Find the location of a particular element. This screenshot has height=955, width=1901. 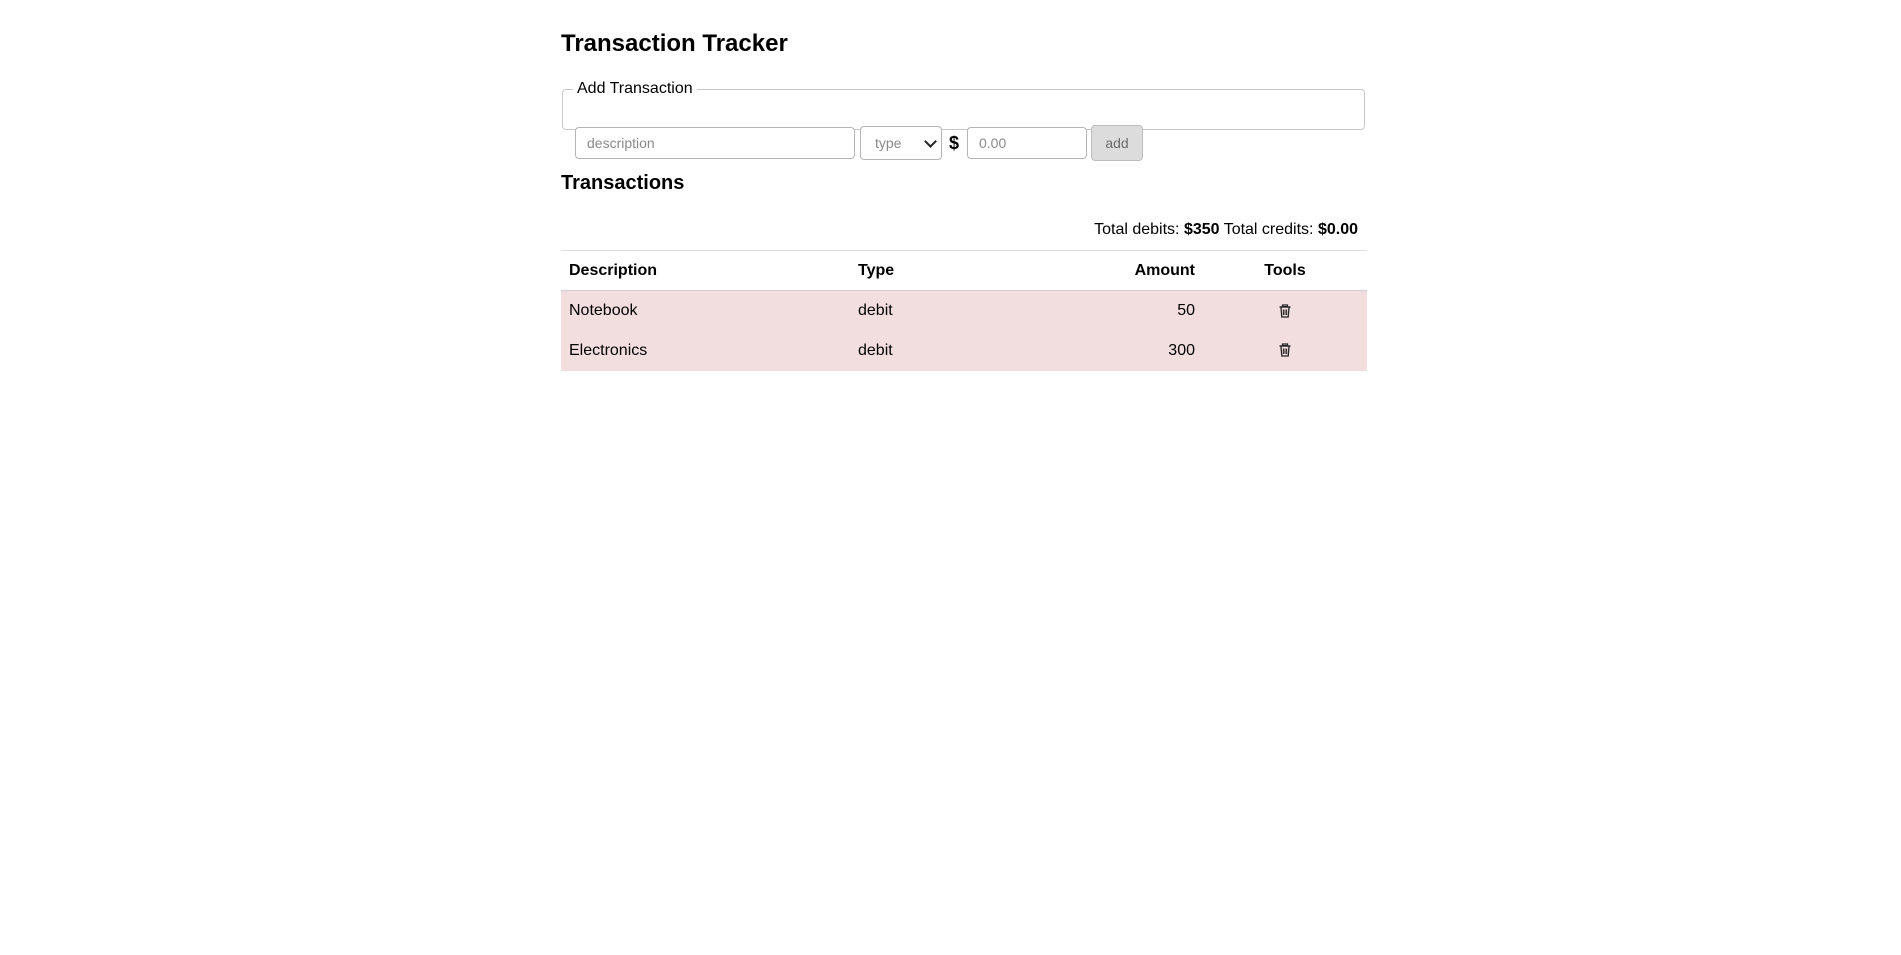

total-debits-value: $350 is located at coordinates (1201, 229).